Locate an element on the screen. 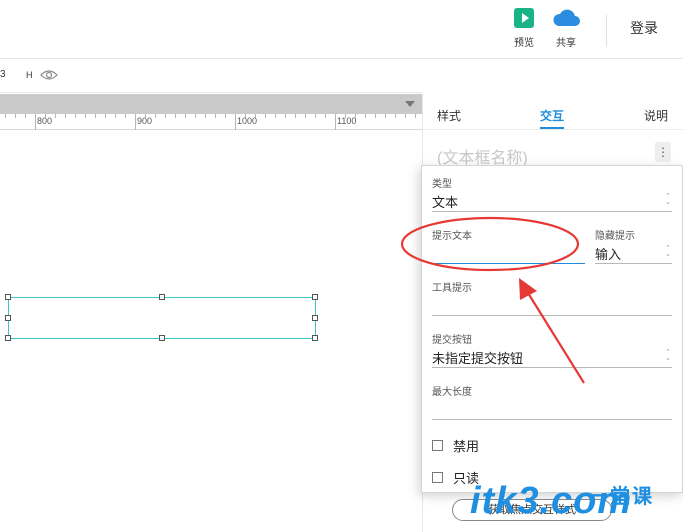  type-label: 类型 is located at coordinates (442, 184).